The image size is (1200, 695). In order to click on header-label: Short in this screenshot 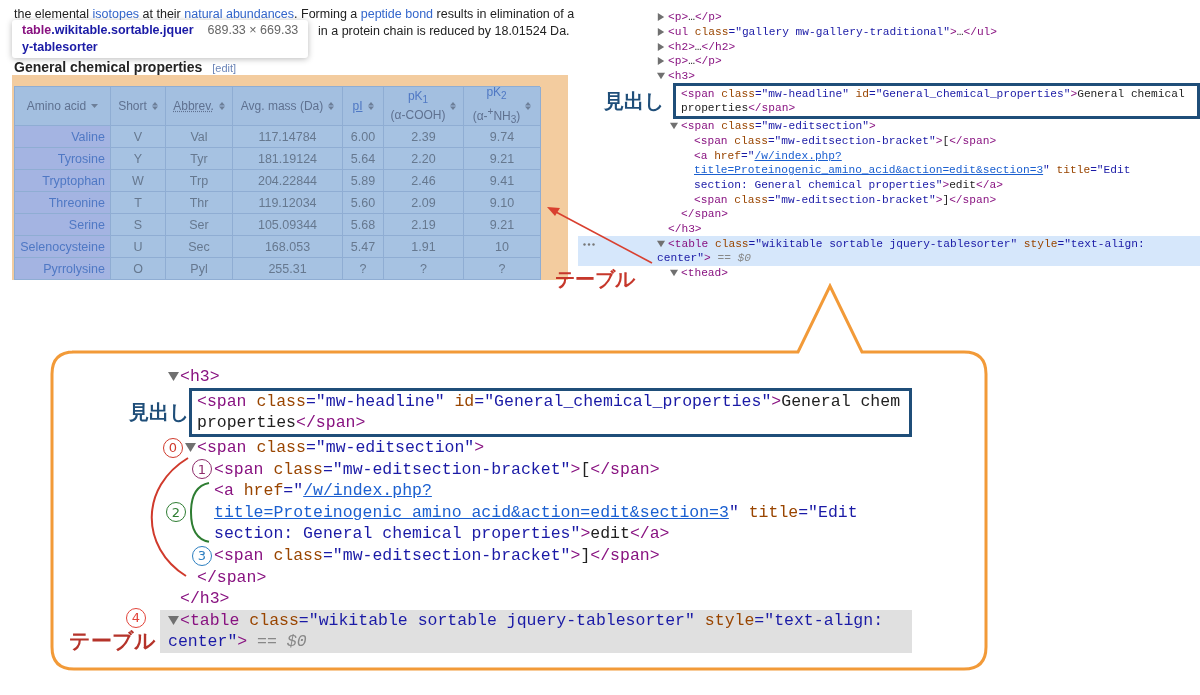, I will do `click(132, 106)`.